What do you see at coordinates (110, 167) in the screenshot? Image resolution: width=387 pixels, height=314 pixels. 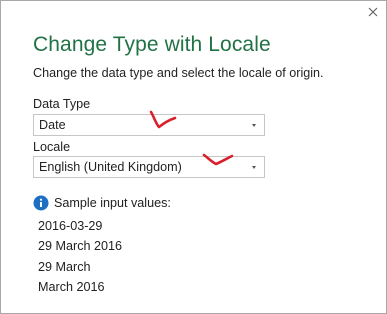 I see `locale-selected-value: English (United Kingdom)` at bounding box center [110, 167].